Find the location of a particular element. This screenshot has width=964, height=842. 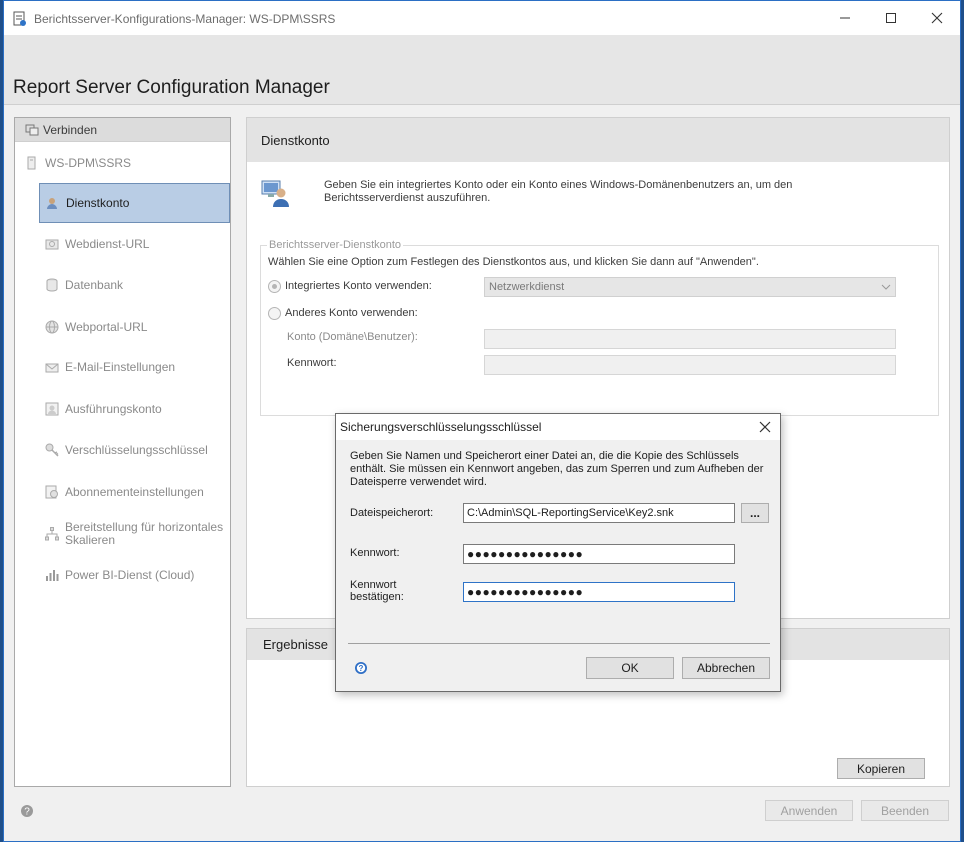

maximize-icon is located at coordinates (891, 18).